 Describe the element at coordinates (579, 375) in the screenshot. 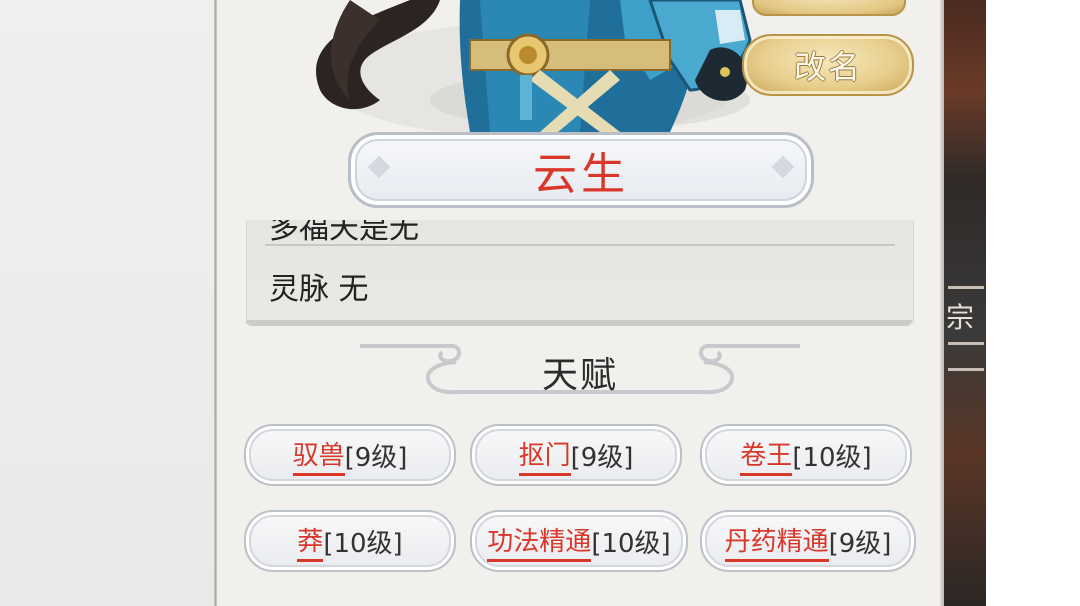

I see `talent-section-title: 天赋` at that location.